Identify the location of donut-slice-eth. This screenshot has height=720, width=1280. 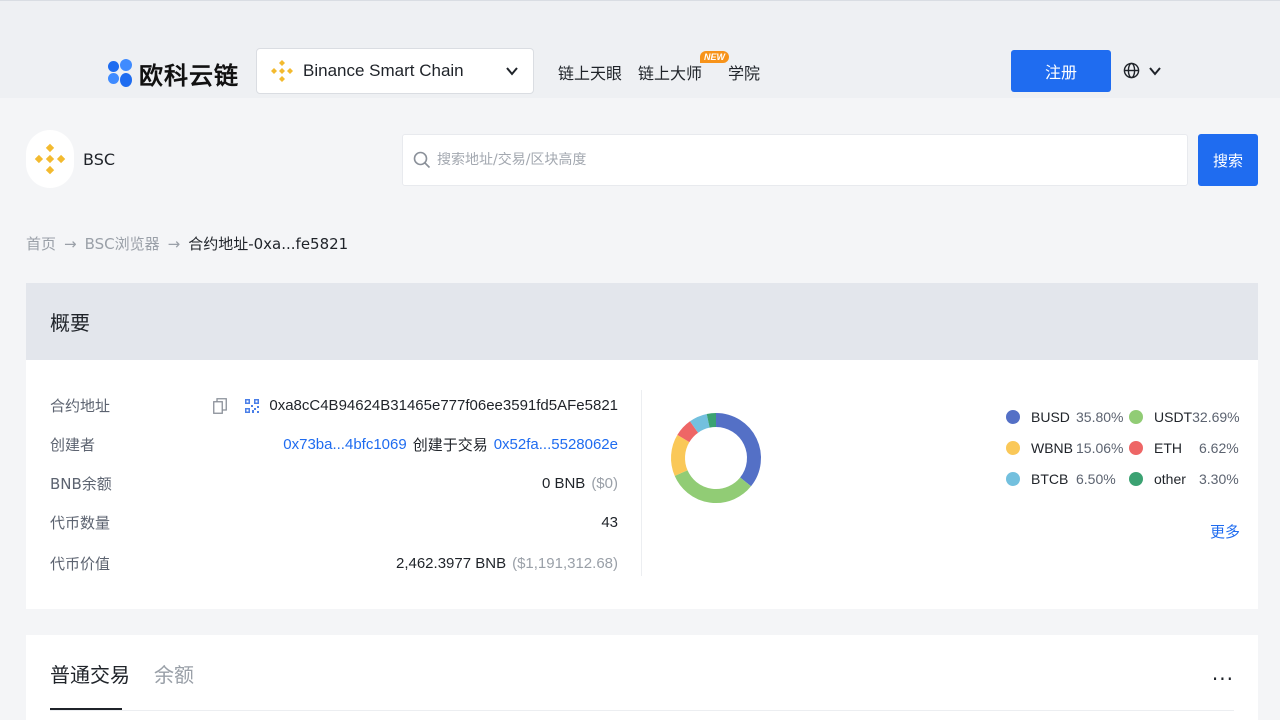
(688, 432).